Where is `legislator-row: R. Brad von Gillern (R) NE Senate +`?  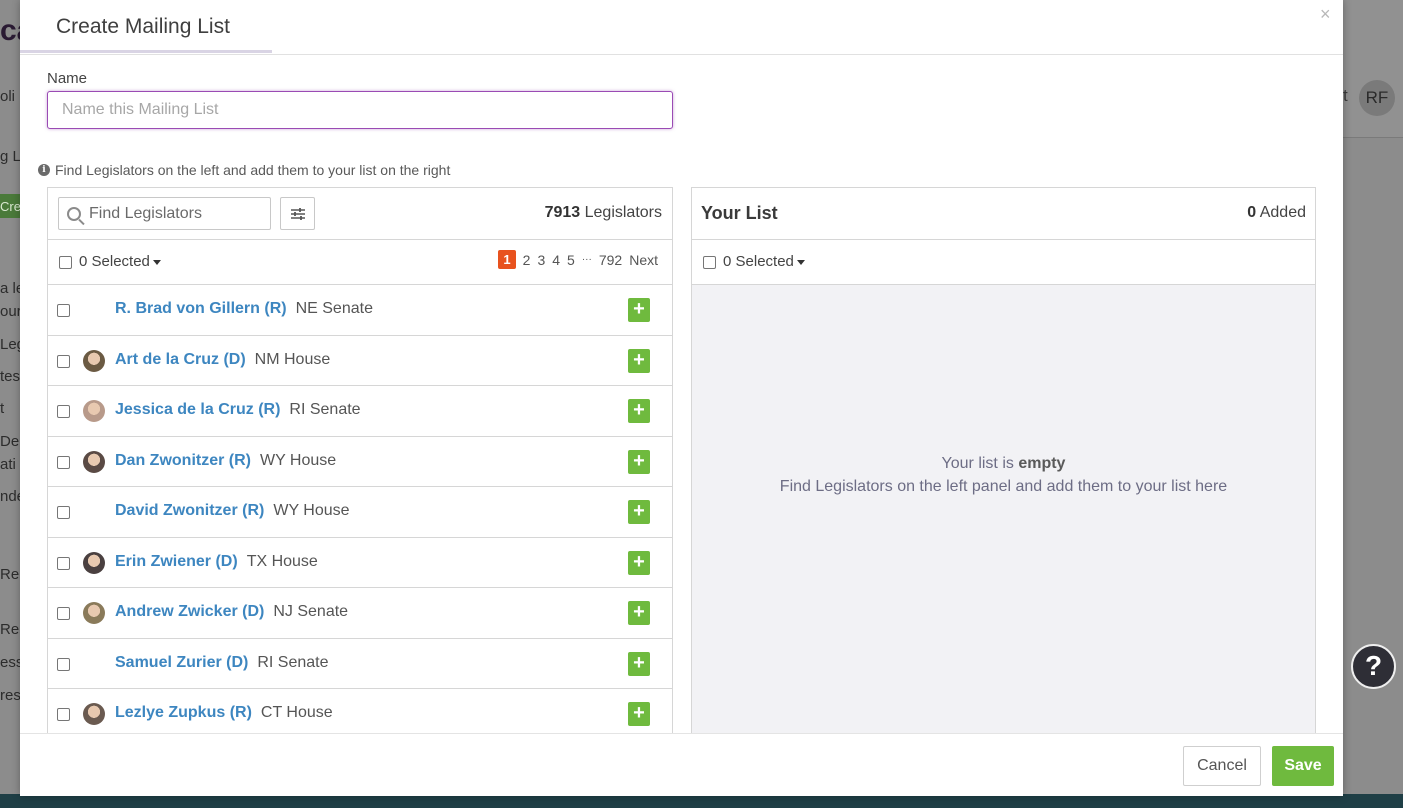 legislator-row: R. Brad von Gillern (R) NE Senate + is located at coordinates (360, 310).